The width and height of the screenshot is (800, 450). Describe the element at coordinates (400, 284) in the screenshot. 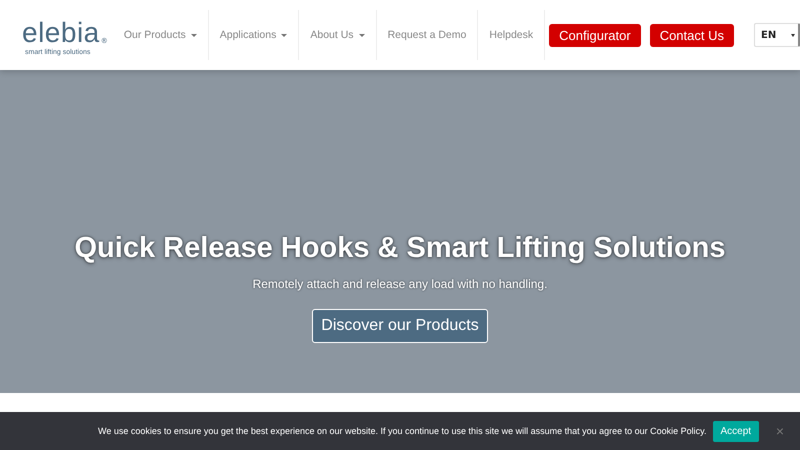

I see `hero-subtitle: Remotely attach and release any load with no handling.` at that location.